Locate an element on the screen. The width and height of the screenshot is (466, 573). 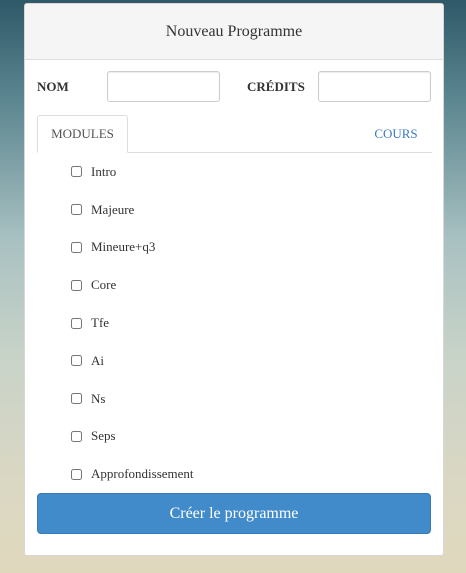
nom-label: NOM is located at coordinates (53, 86).